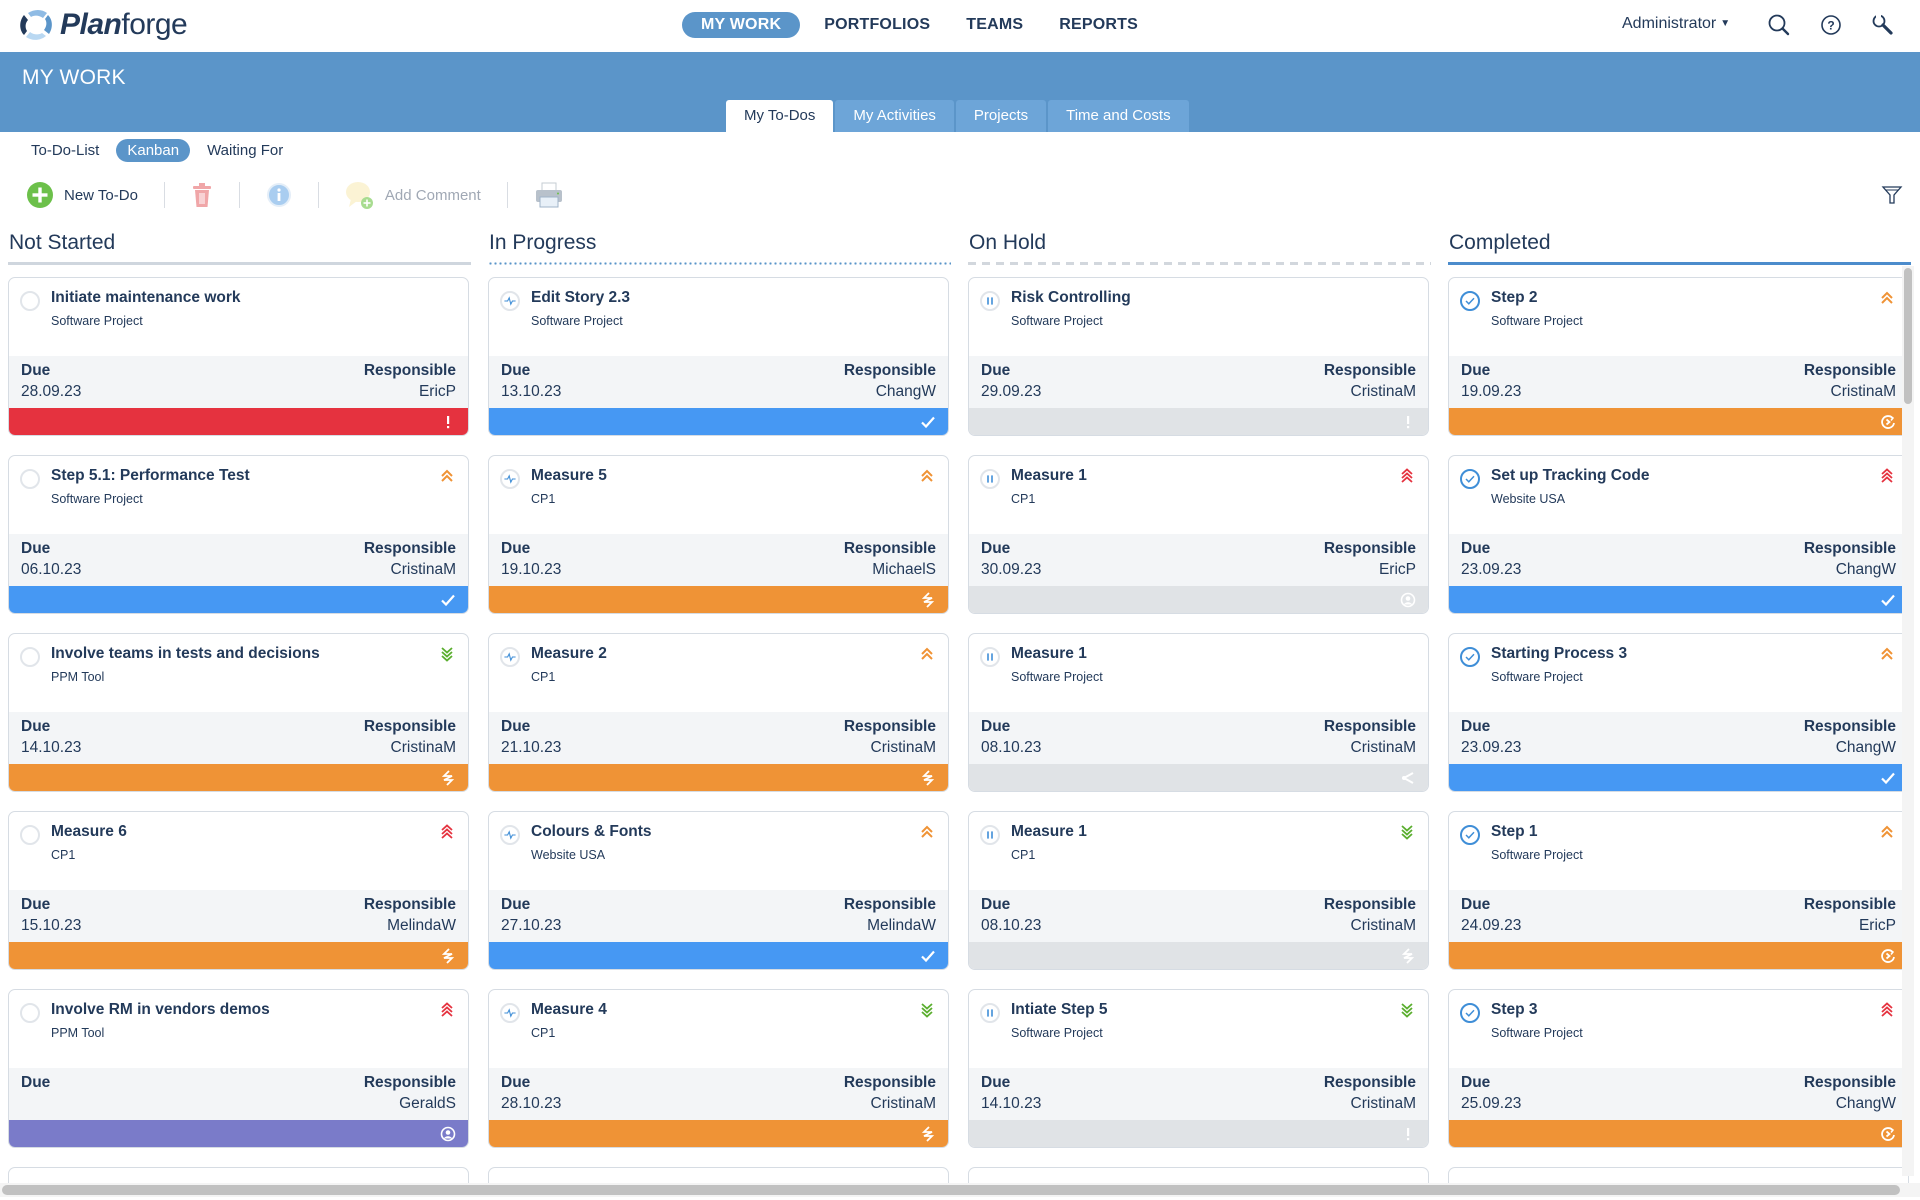  What do you see at coordinates (569, 476) in the screenshot?
I see `card-title: Measure 5` at bounding box center [569, 476].